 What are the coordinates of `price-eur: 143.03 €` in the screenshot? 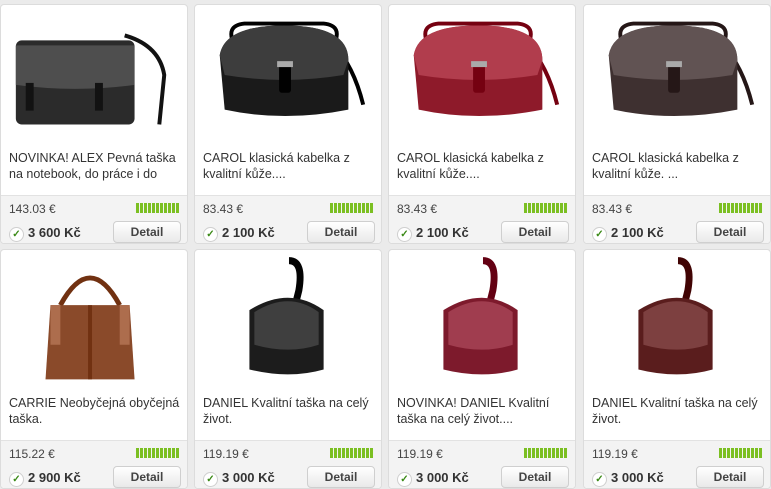 It's located at (32, 209).